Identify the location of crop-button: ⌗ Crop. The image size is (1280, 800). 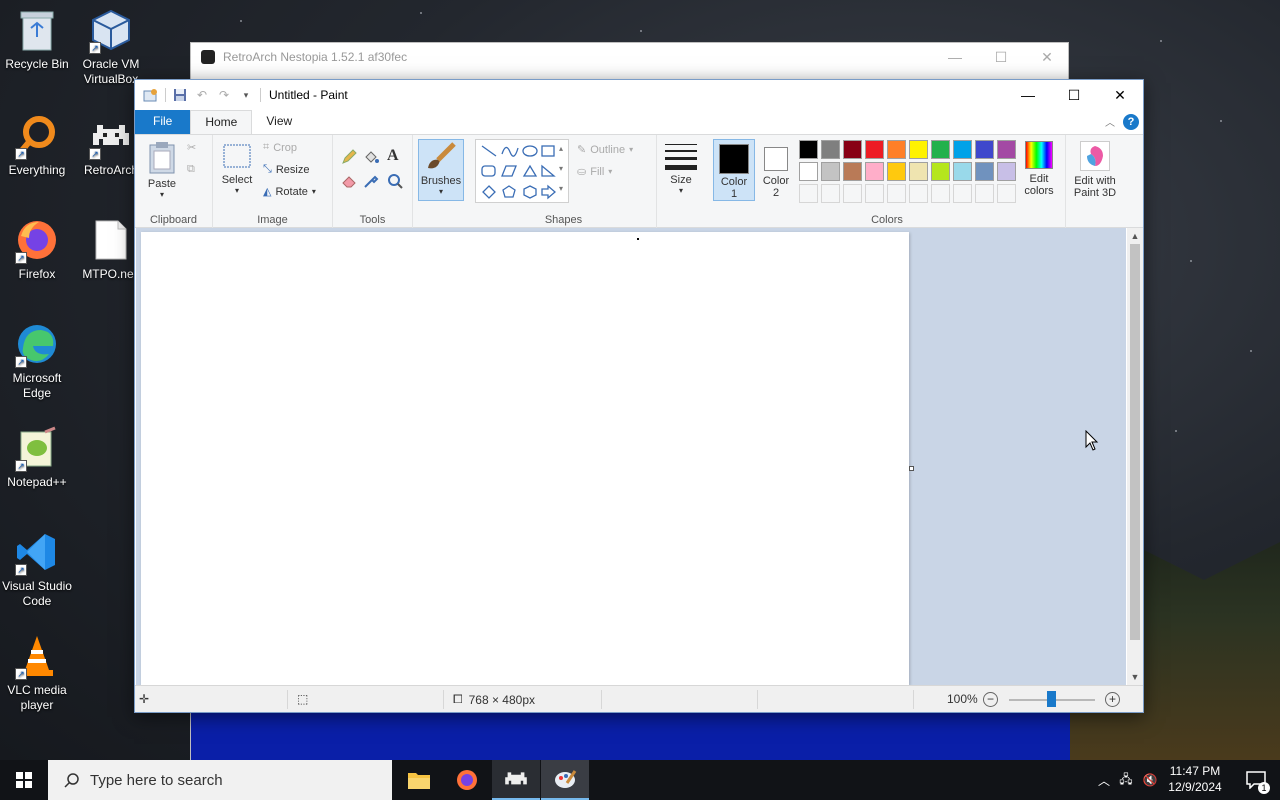
(280, 147).